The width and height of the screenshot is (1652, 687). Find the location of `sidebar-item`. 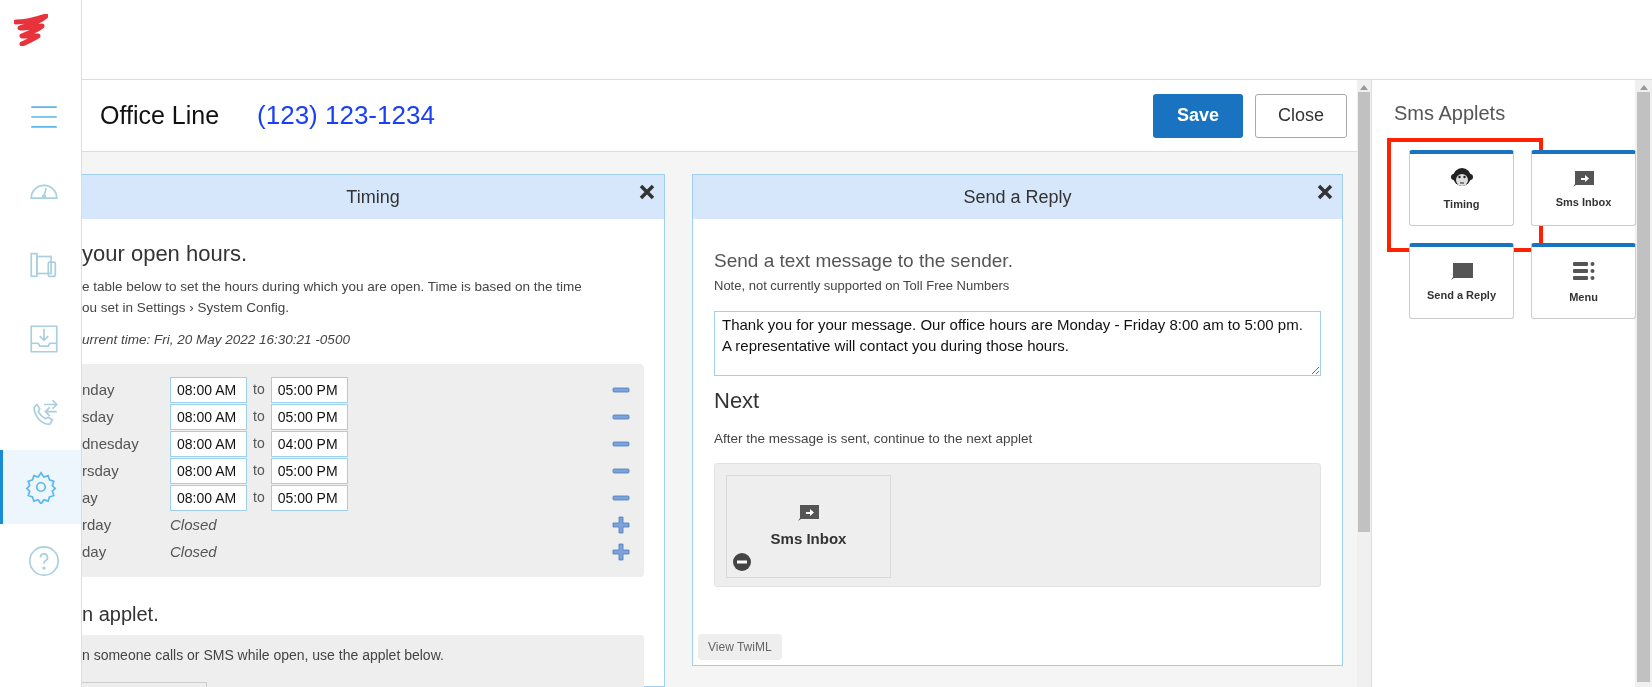

sidebar-item is located at coordinates (40, 487).